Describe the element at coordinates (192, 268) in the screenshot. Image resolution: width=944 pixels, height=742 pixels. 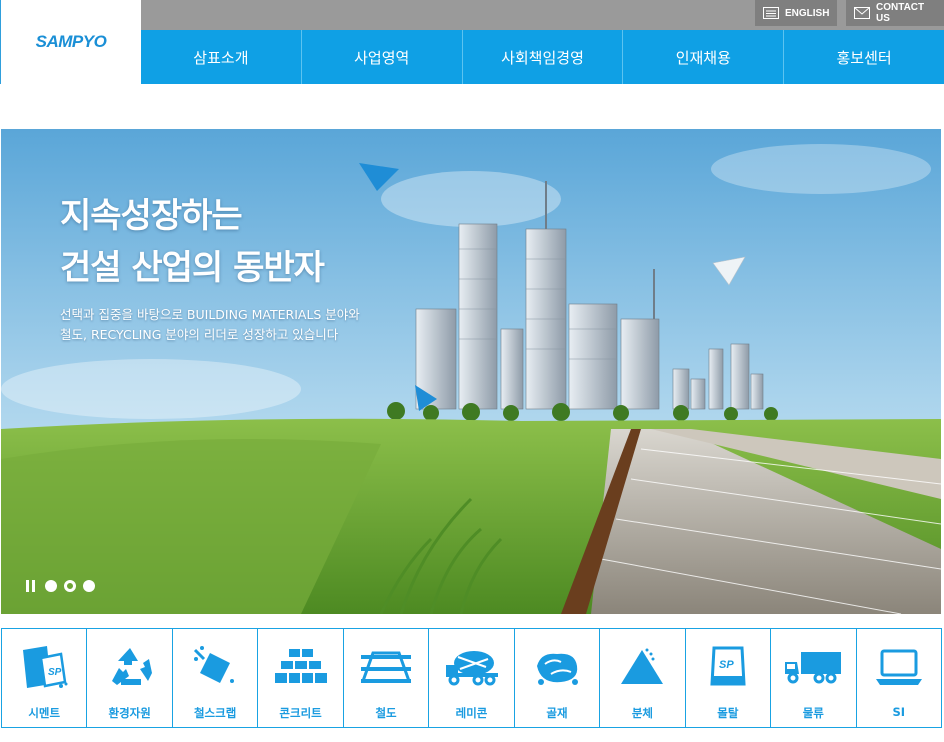
I see `hero-title-line2: 건설 산업의 동반자` at that location.